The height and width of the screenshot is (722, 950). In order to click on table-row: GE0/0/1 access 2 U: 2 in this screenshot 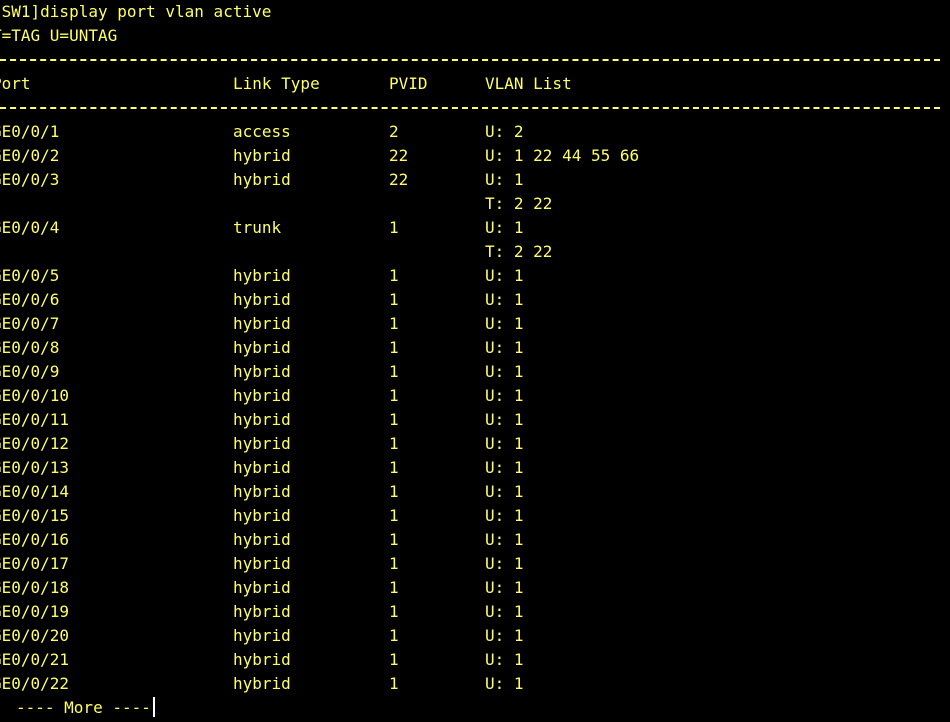, I will do `click(475, 132)`.